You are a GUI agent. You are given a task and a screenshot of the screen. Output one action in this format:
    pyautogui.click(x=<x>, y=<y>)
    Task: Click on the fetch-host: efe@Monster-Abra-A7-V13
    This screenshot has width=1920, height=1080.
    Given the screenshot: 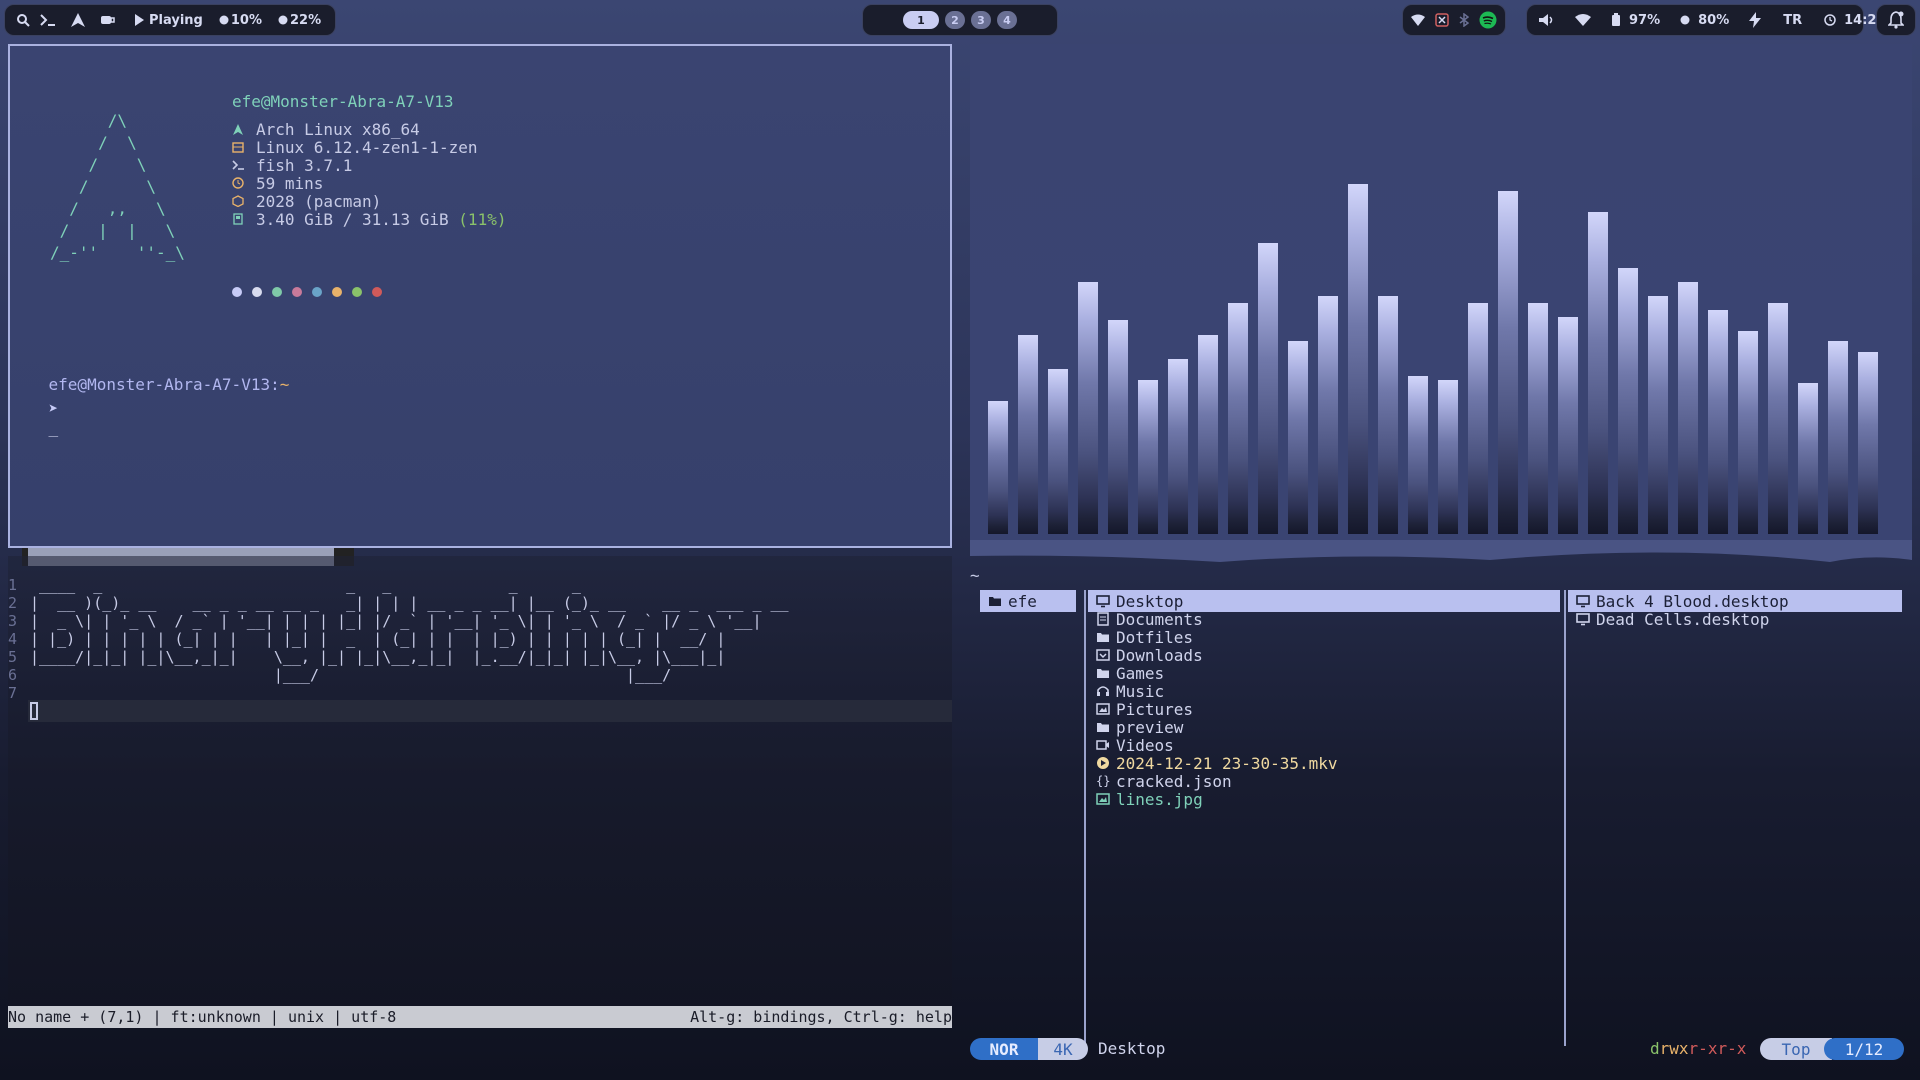 What is the action you would take?
    pyautogui.click(x=343, y=101)
    